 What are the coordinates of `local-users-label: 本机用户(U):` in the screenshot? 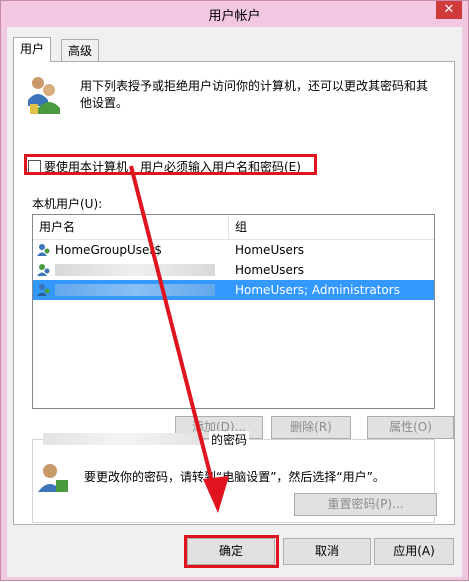 It's located at (67, 204).